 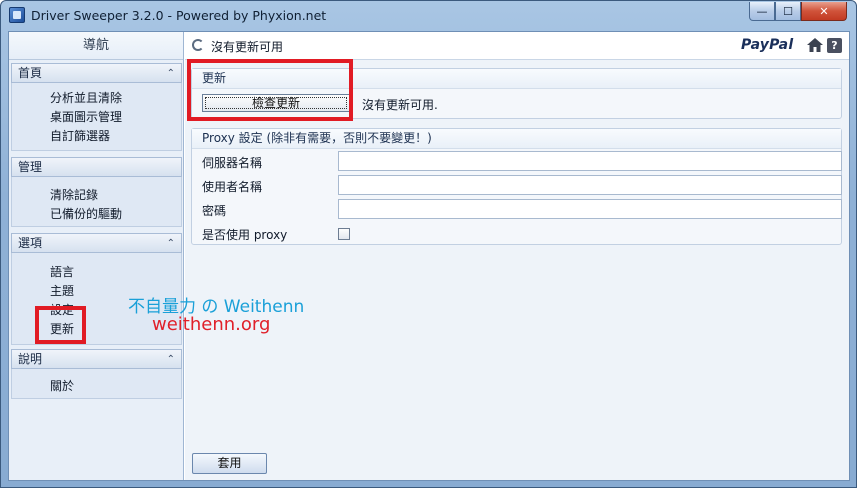 I want to click on close-button: ✕, so click(x=824, y=11).